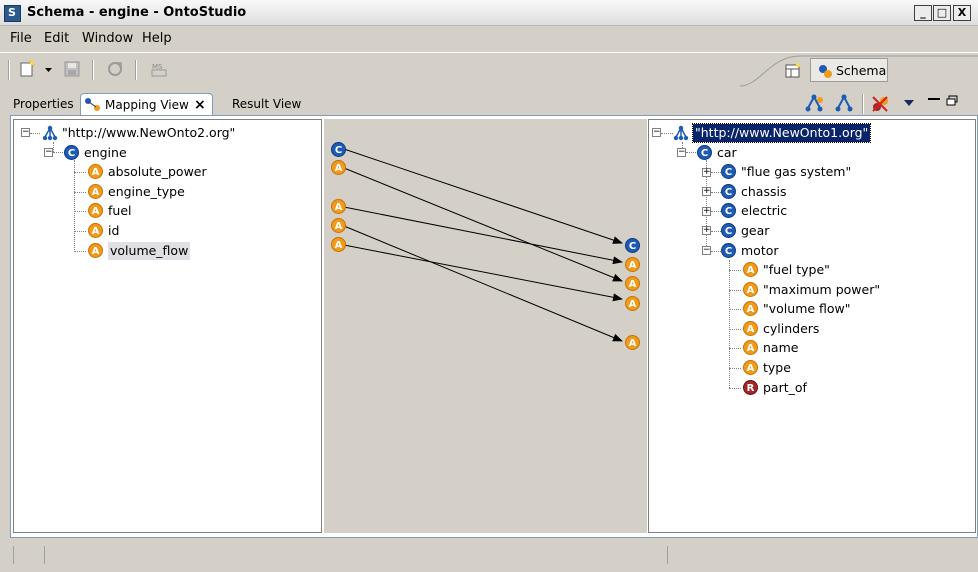  I want to click on attribute-label: volume_flow, so click(149, 251).